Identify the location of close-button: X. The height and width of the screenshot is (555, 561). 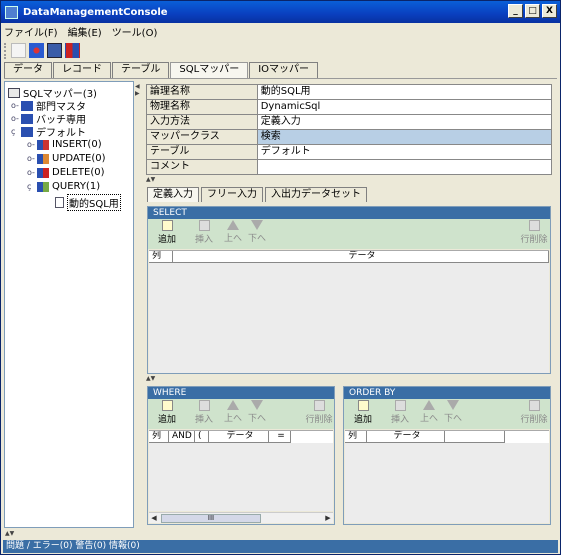
(549, 11).